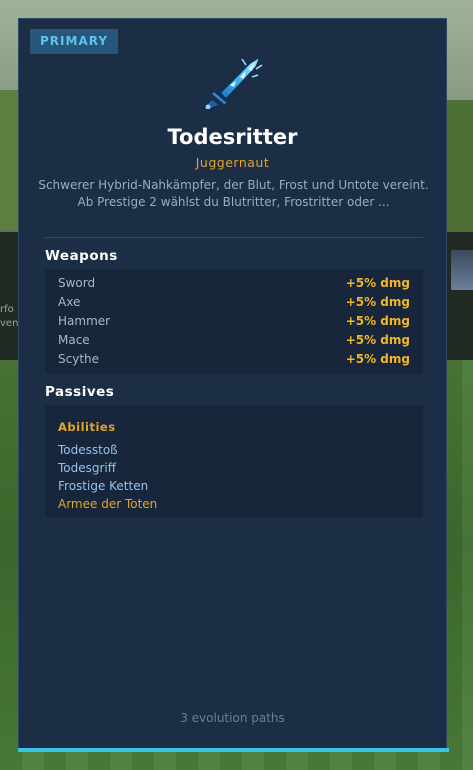 Image resolution: width=473 pixels, height=770 pixels. What do you see at coordinates (7, 309) in the screenshot?
I see `background-left-text-line: rfo` at bounding box center [7, 309].